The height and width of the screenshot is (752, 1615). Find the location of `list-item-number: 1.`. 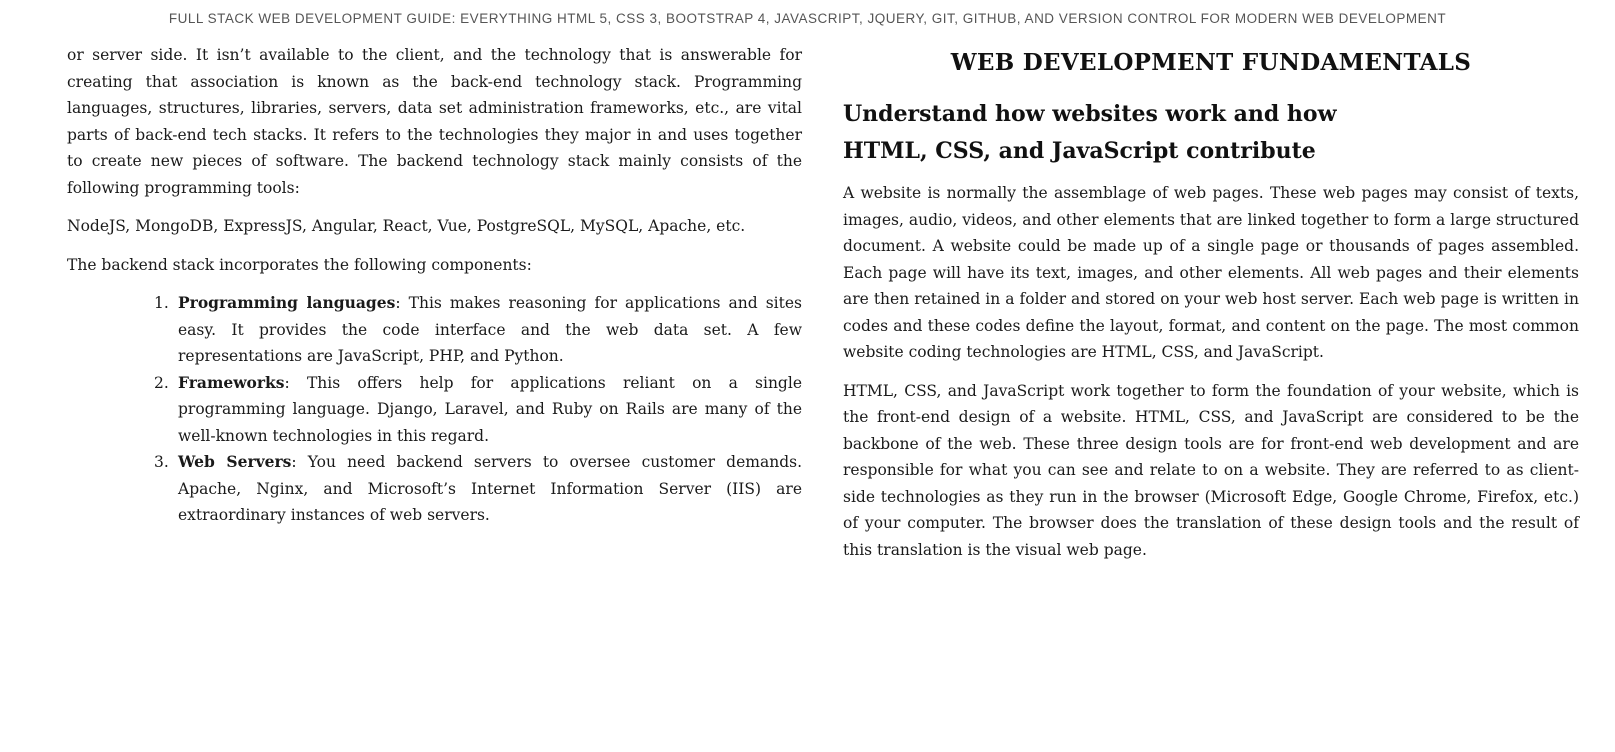

list-item-number: 1. is located at coordinates (161, 303).